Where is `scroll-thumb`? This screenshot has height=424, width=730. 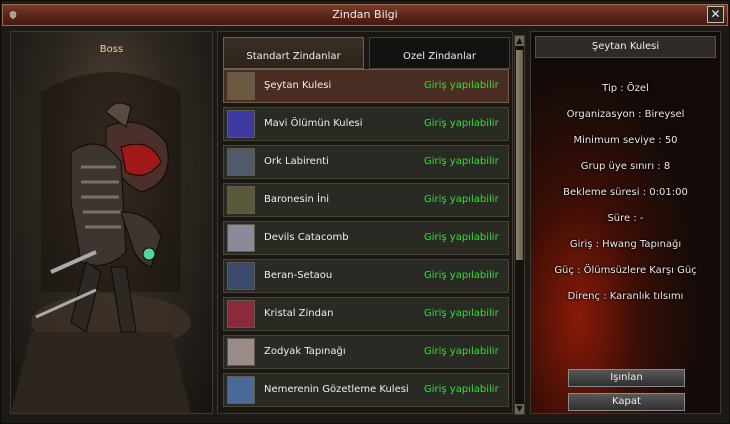
scroll-thumb is located at coordinates (519, 155).